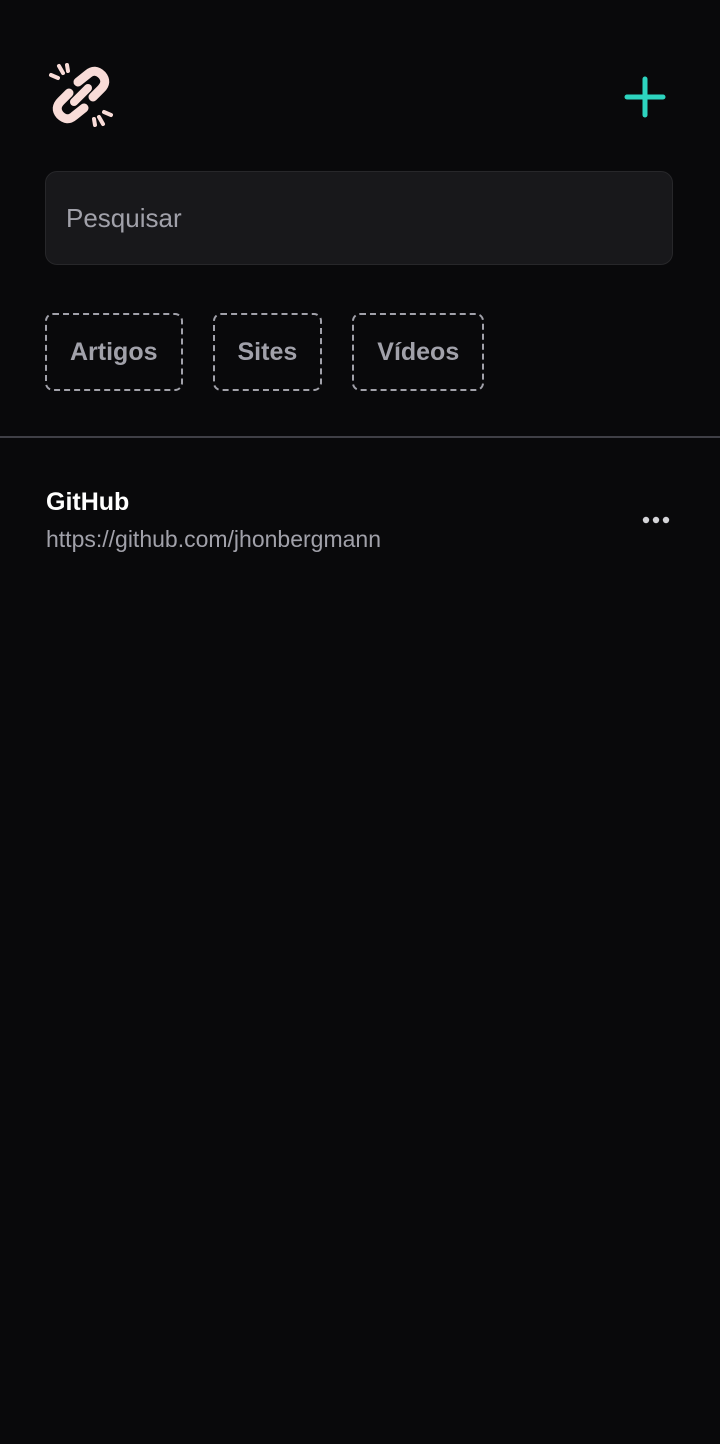  I want to click on link-url: https://github.com/jhonbergmann, so click(213, 539).